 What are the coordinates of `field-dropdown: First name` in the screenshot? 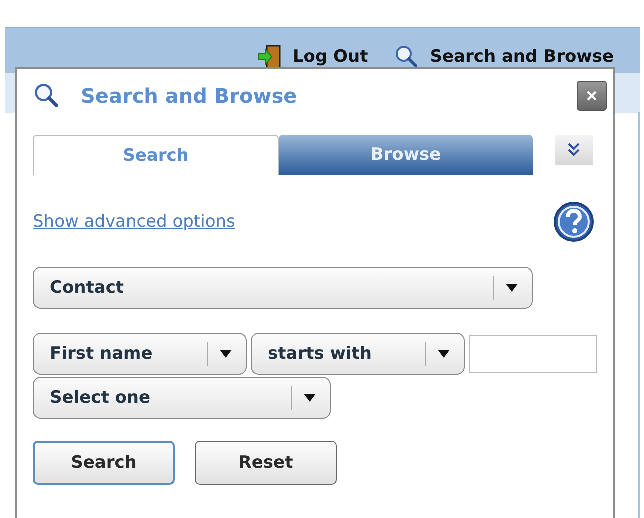 It's located at (140, 354).